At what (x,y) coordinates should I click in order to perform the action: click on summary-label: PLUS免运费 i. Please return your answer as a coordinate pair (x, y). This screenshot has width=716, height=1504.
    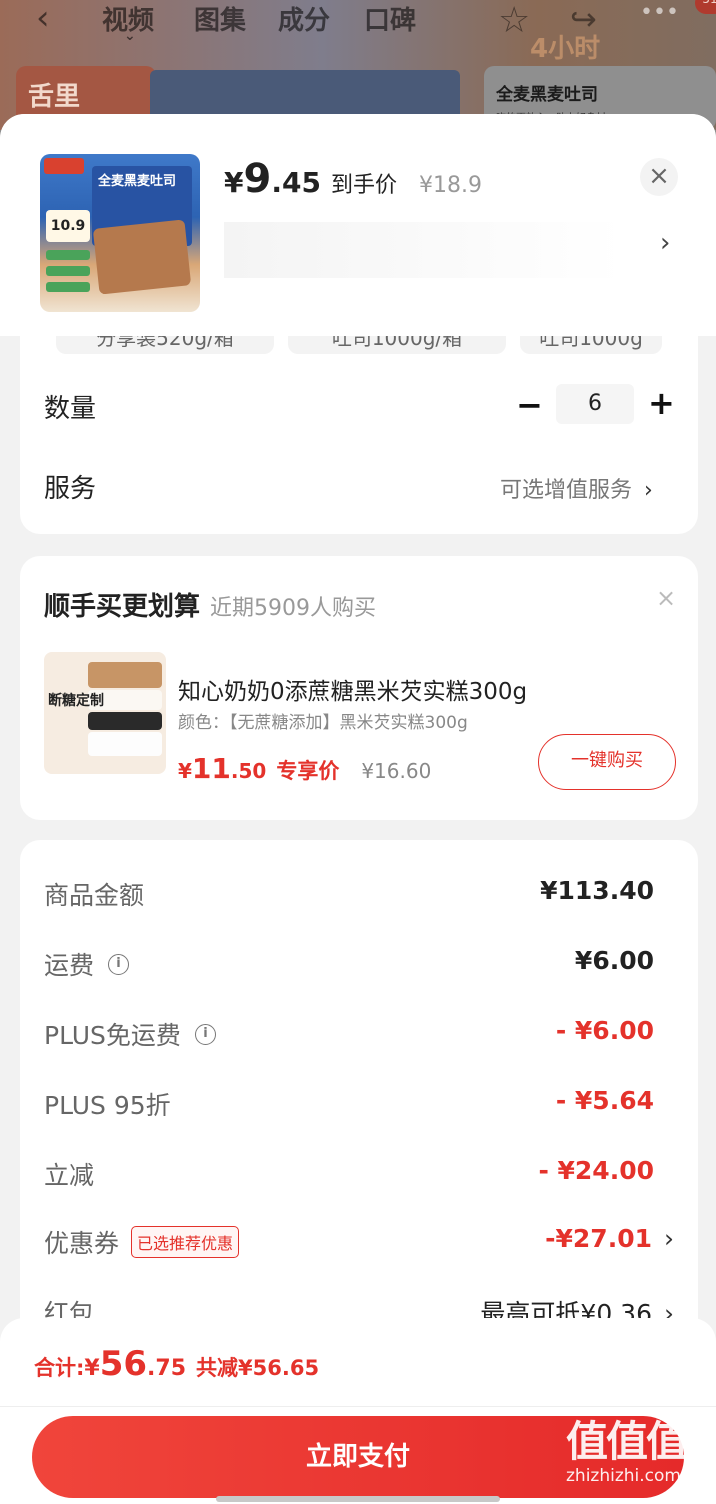
    Looking at the image, I should click on (130, 1034).